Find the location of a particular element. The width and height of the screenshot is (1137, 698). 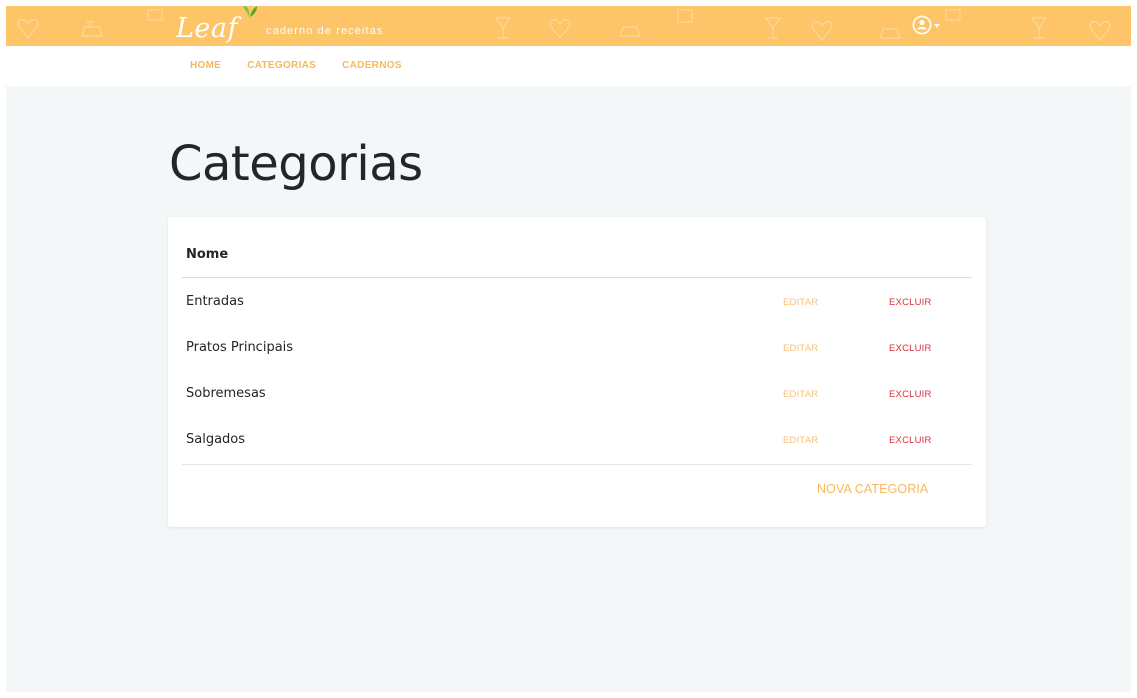

category-name: Salgados is located at coordinates (216, 439).